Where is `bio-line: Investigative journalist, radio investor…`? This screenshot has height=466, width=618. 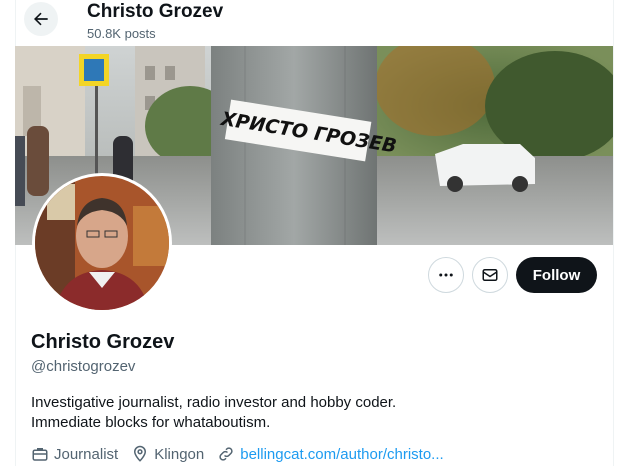 bio-line: Investigative journalist, radio investor… is located at coordinates (214, 402).